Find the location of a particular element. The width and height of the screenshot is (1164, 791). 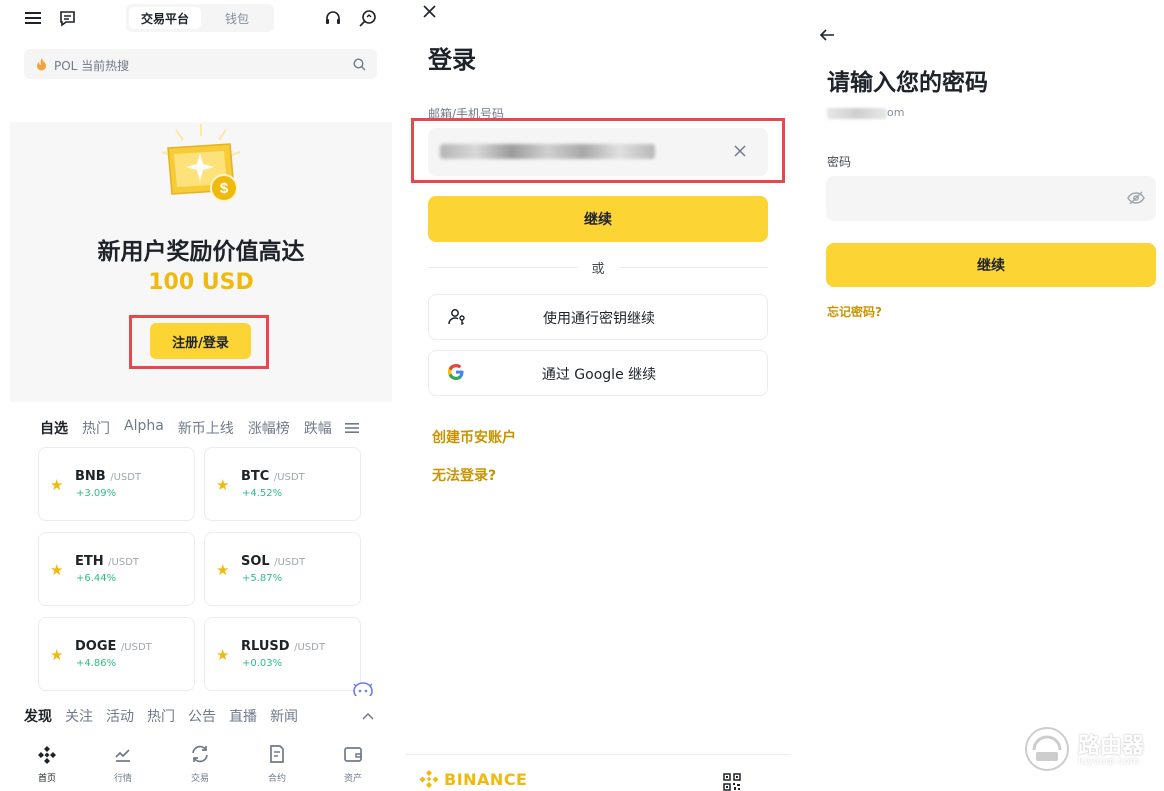

nav-home: 首页 is located at coordinates (47, 764).